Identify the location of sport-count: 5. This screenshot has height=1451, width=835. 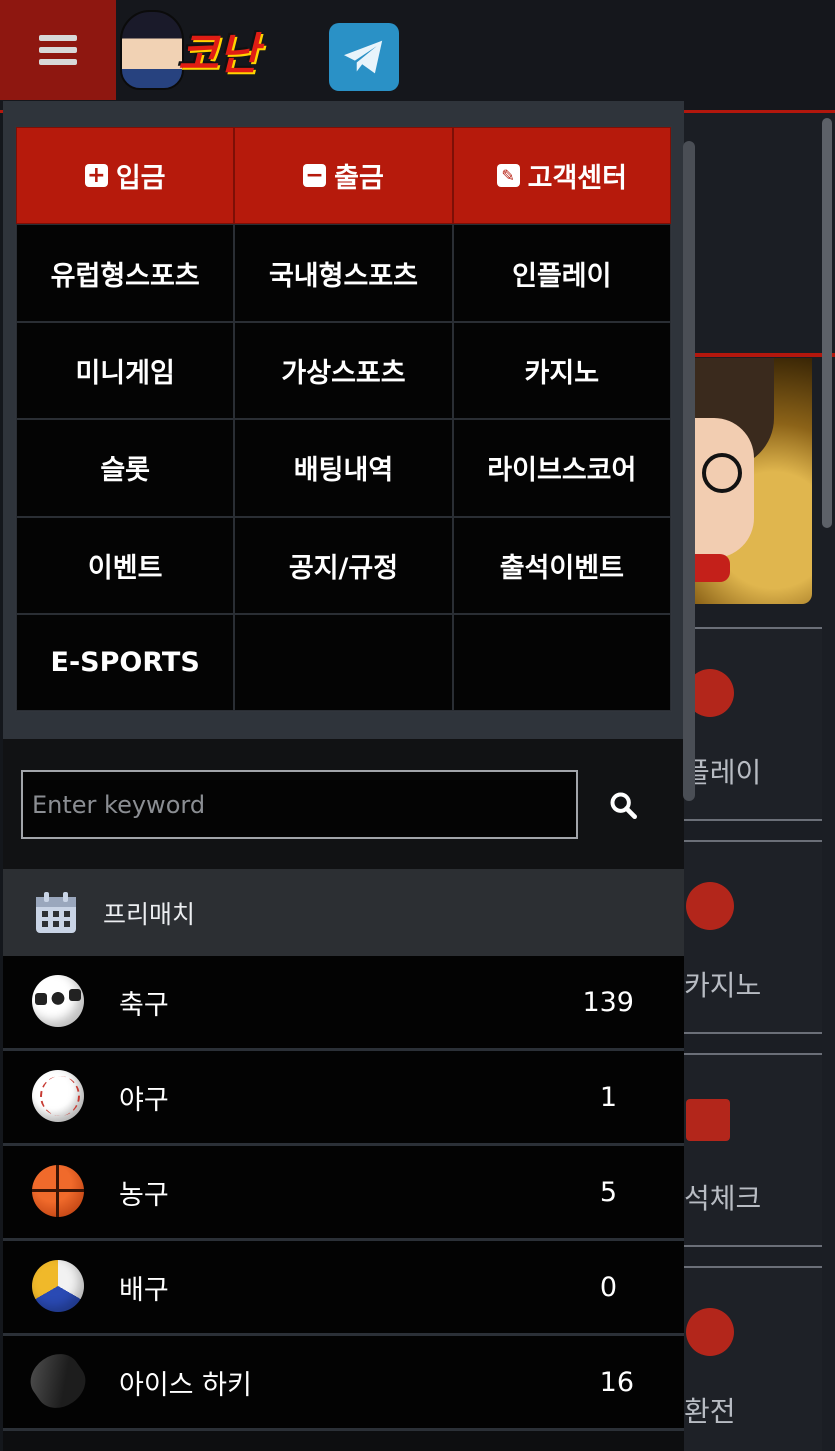
(608, 1192).